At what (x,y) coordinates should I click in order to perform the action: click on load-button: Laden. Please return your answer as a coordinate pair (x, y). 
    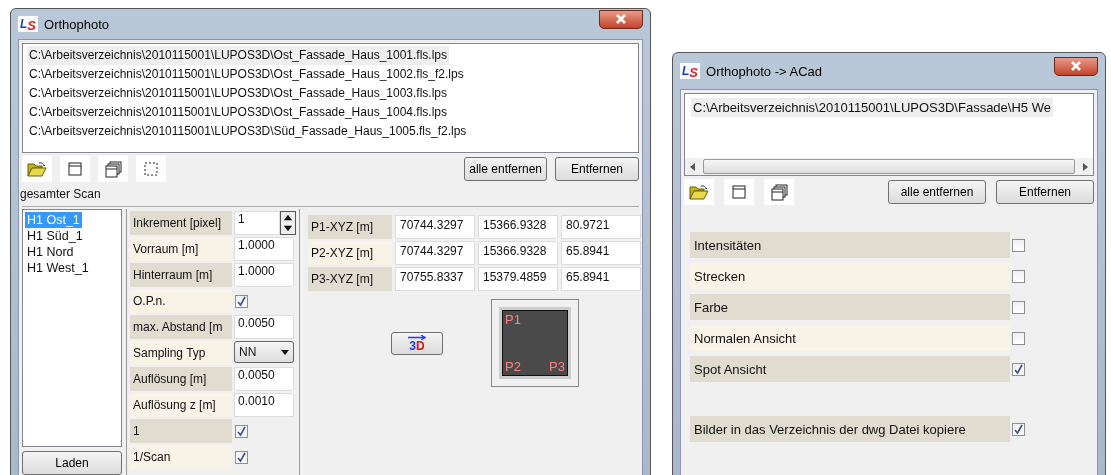
    Looking at the image, I should click on (72, 463).